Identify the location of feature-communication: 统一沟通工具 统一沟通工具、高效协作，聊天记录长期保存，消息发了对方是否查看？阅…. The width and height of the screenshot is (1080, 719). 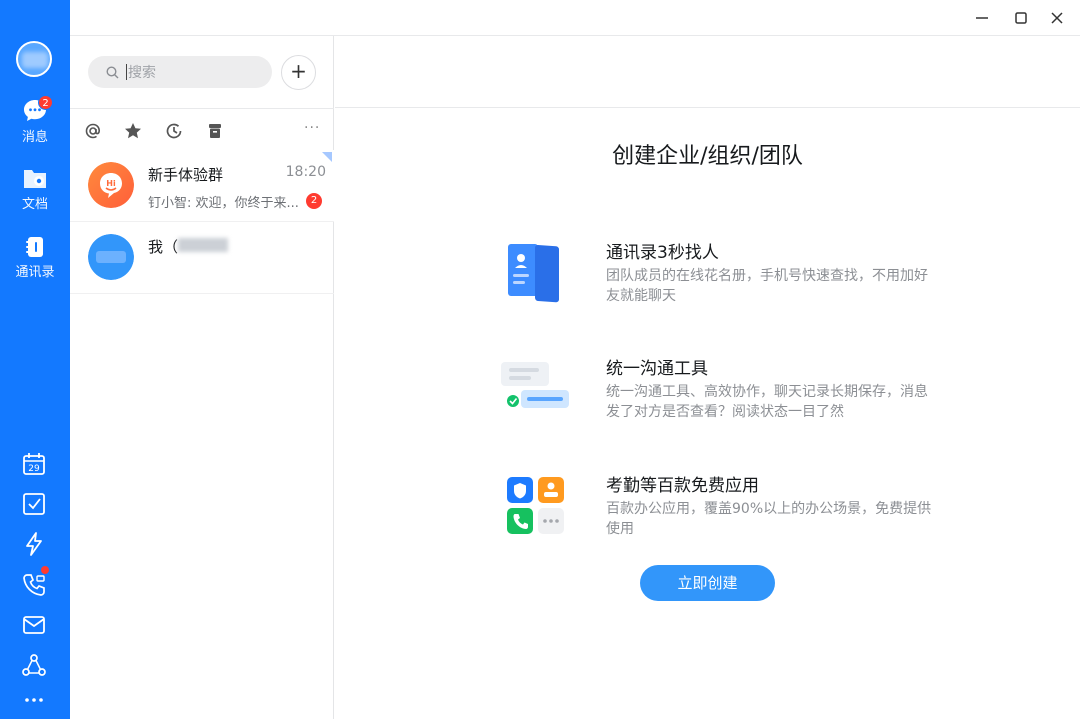
(715, 394).